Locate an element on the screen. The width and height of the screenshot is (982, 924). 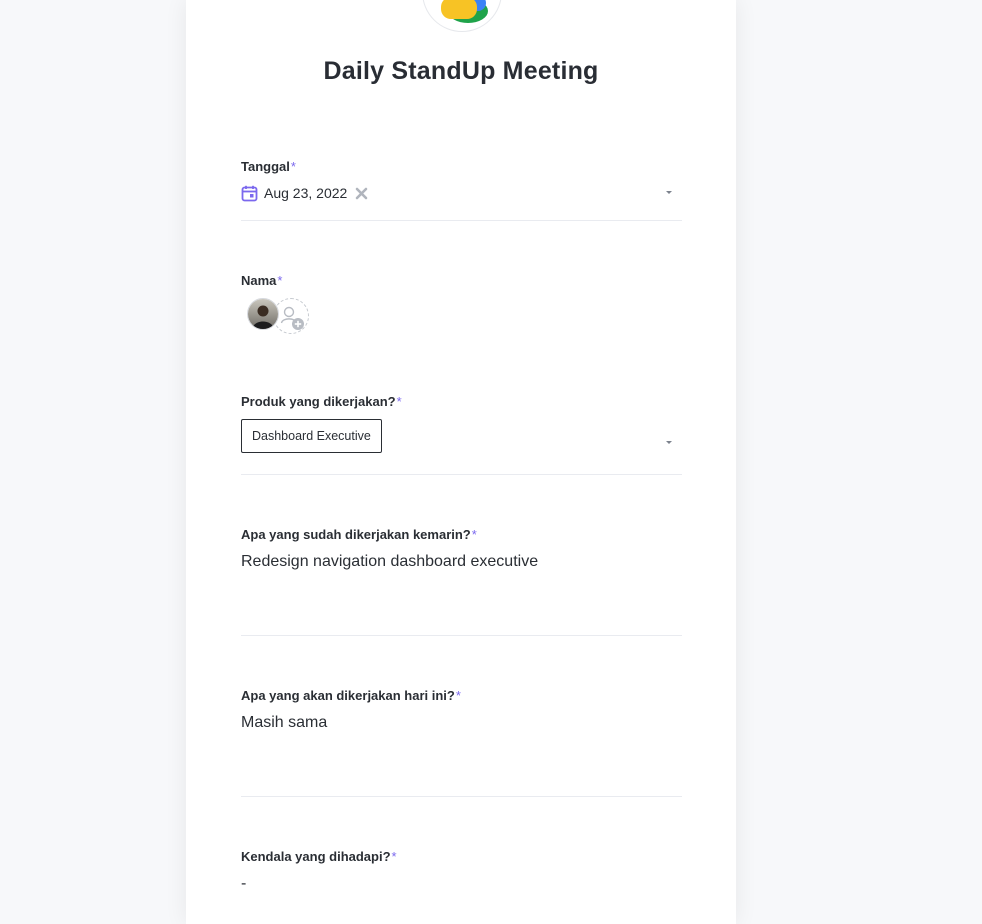
today-textarea: Masih sama is located at coordinates (284, 723).